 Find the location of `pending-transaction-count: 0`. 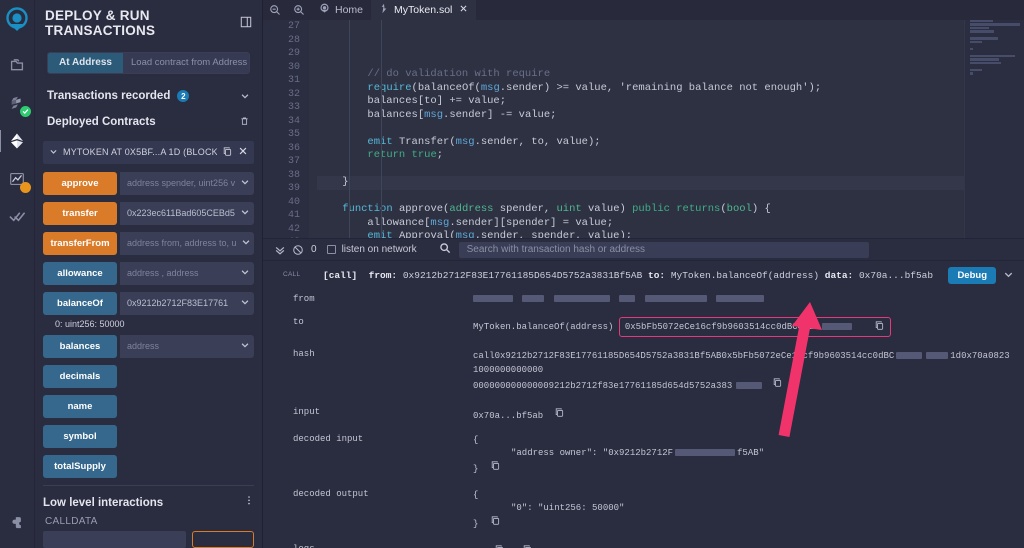

pending-transaction-count: 0 is located at coordinates (314, 249).